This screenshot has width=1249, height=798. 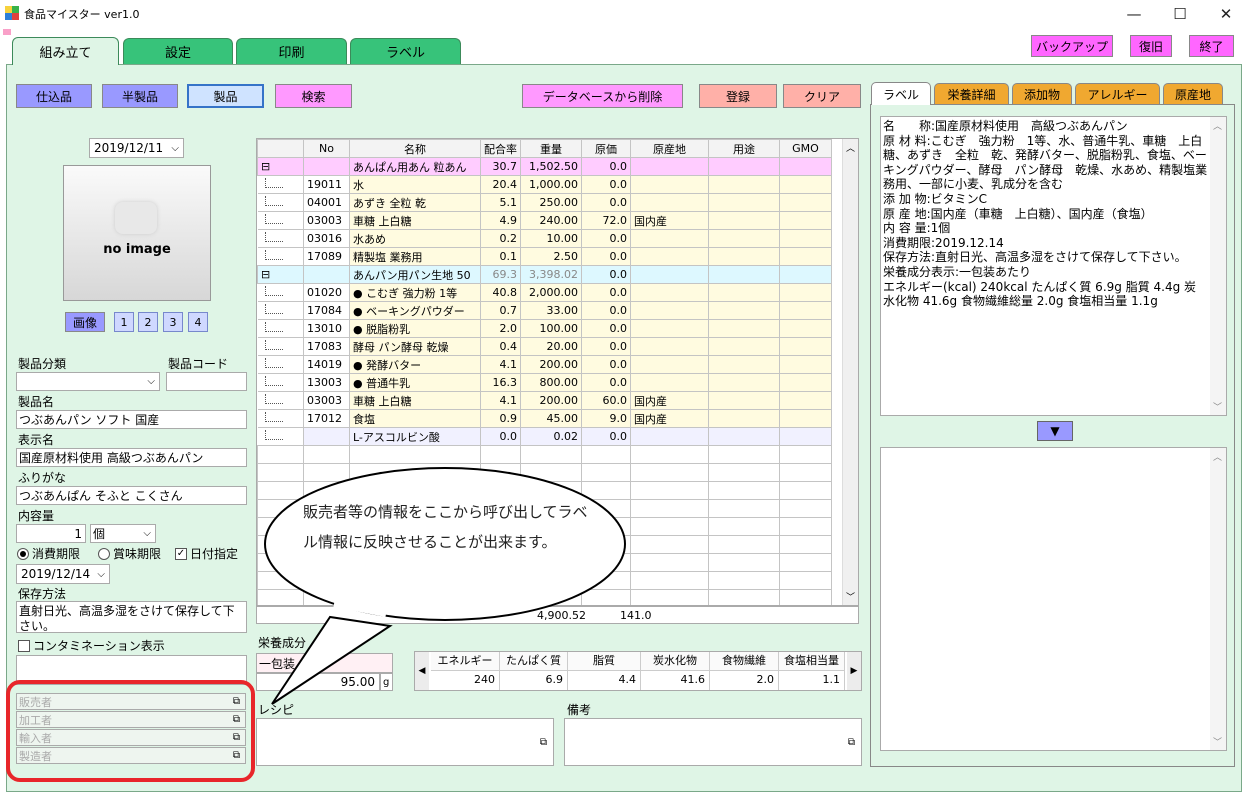 I want to click on table-row: 17012 食塩 0.9 45.00 9.0 国内産, so click(x=544, y=418).